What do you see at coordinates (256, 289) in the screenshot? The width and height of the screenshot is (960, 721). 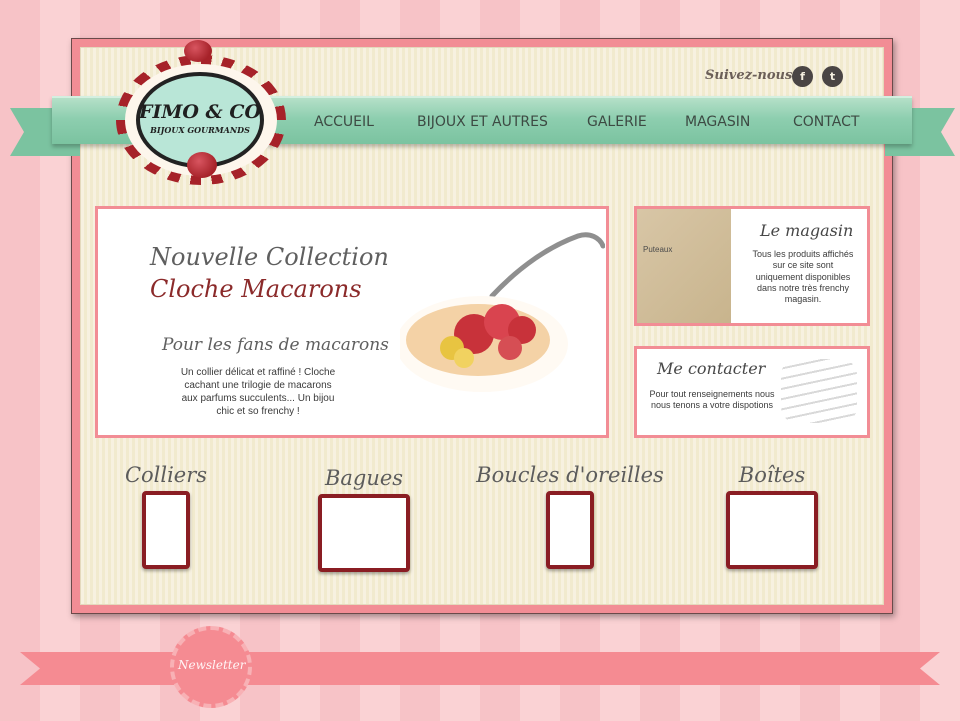 I see `banner-title-line-2: Cloche Macarons` at bounding box center [256, 289].